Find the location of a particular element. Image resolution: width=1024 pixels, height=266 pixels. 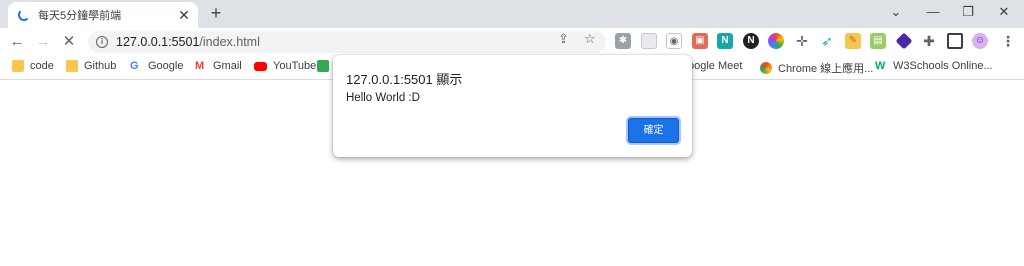

bookmark-google-meet: oogle Meet is located at coordinates (715, 66).